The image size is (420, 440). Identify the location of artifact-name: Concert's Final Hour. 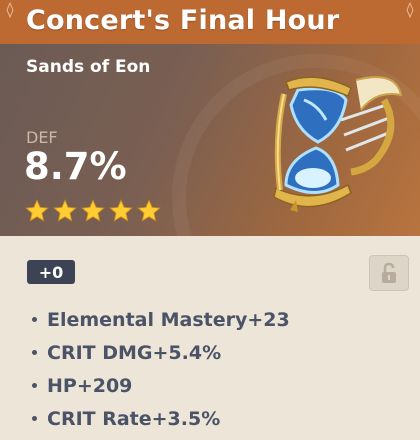
(183, 20).